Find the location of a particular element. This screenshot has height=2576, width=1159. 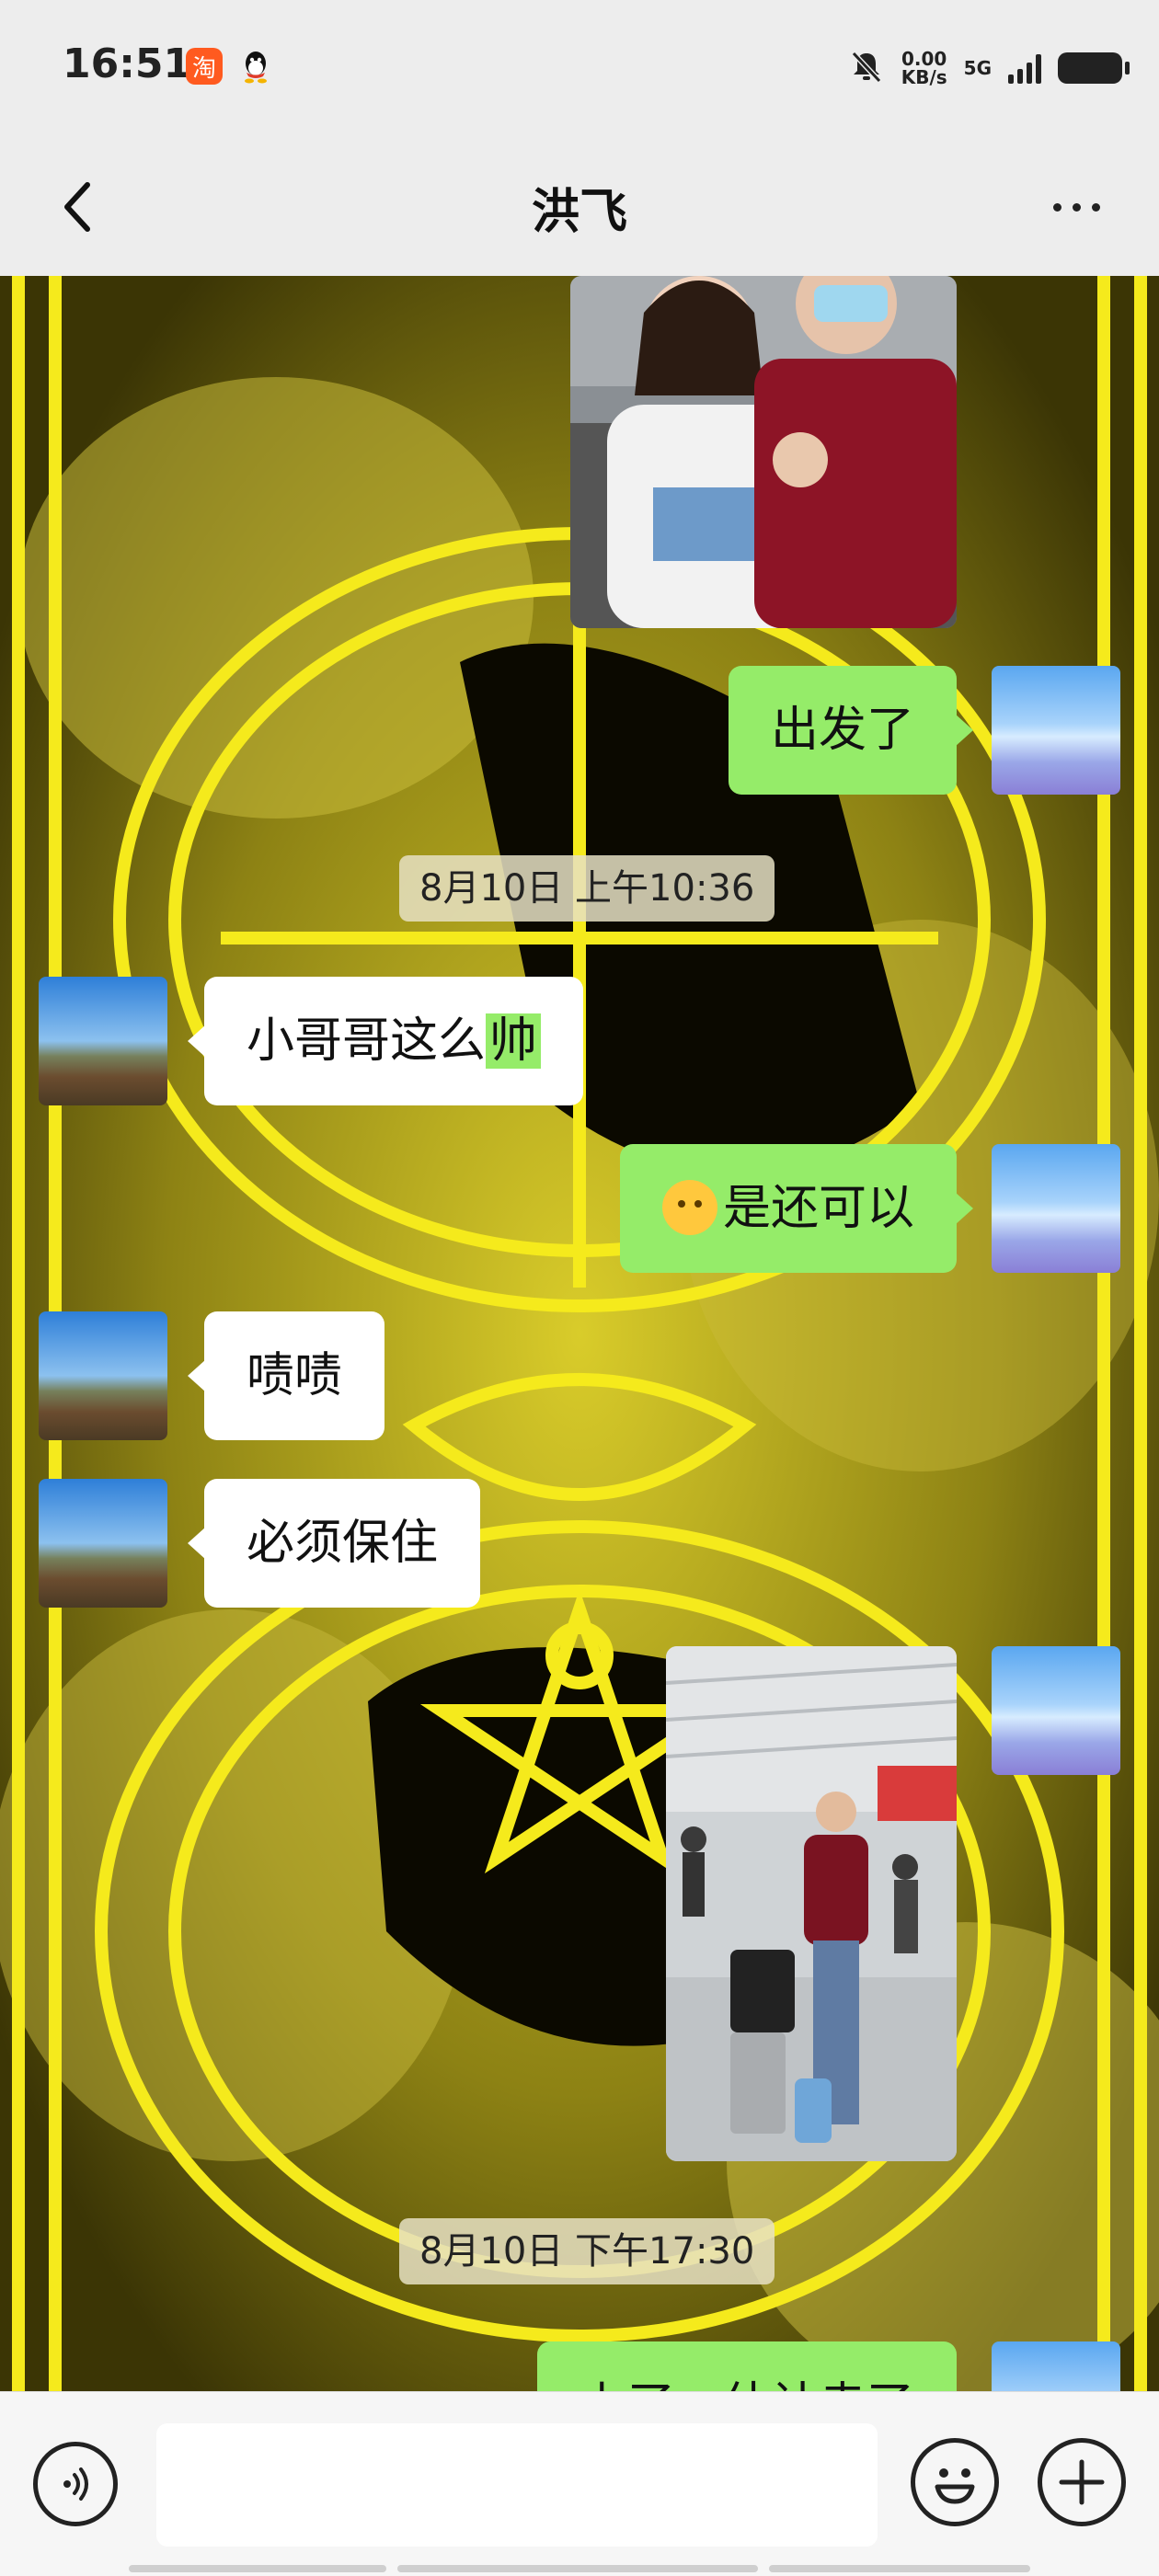

voice-icon is located at coordinates (75, 2484).